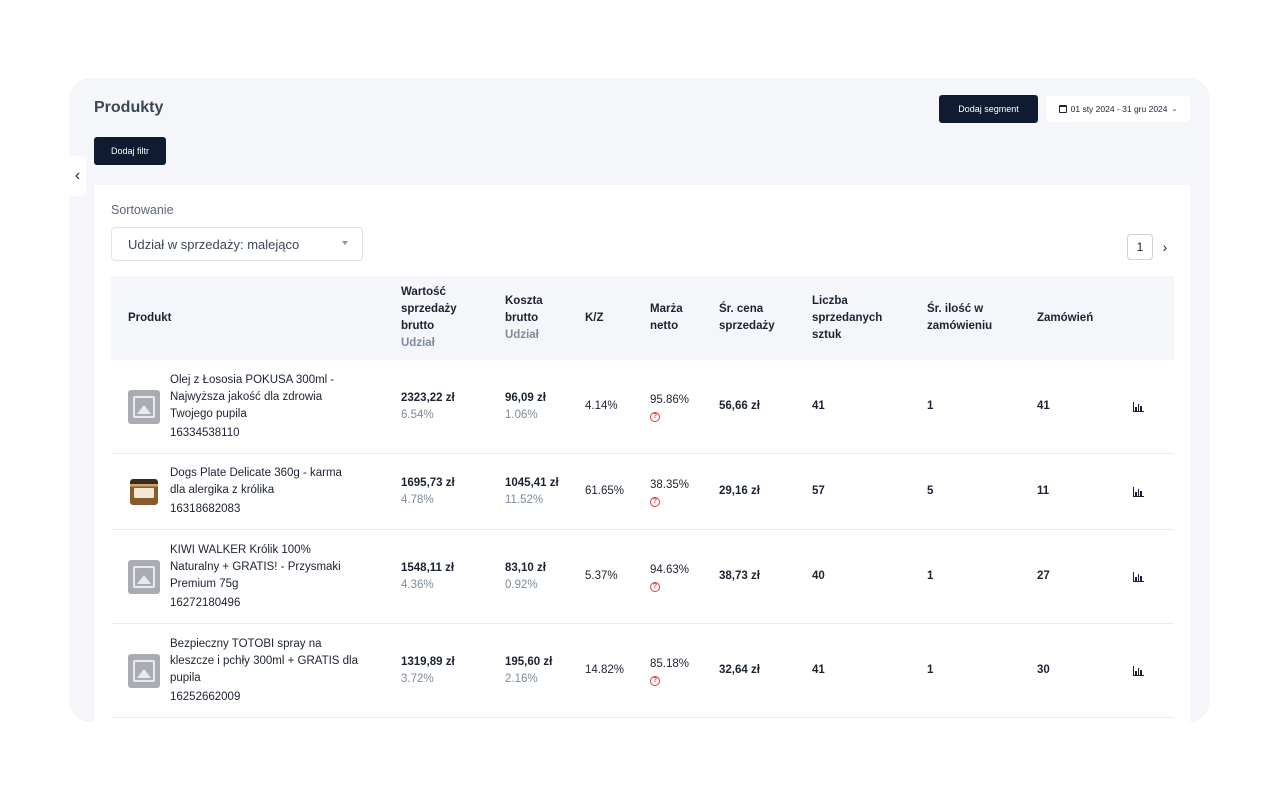 The image size is (1280, 800). I want to click on kz-value: 5.37%, so click(601, 576).